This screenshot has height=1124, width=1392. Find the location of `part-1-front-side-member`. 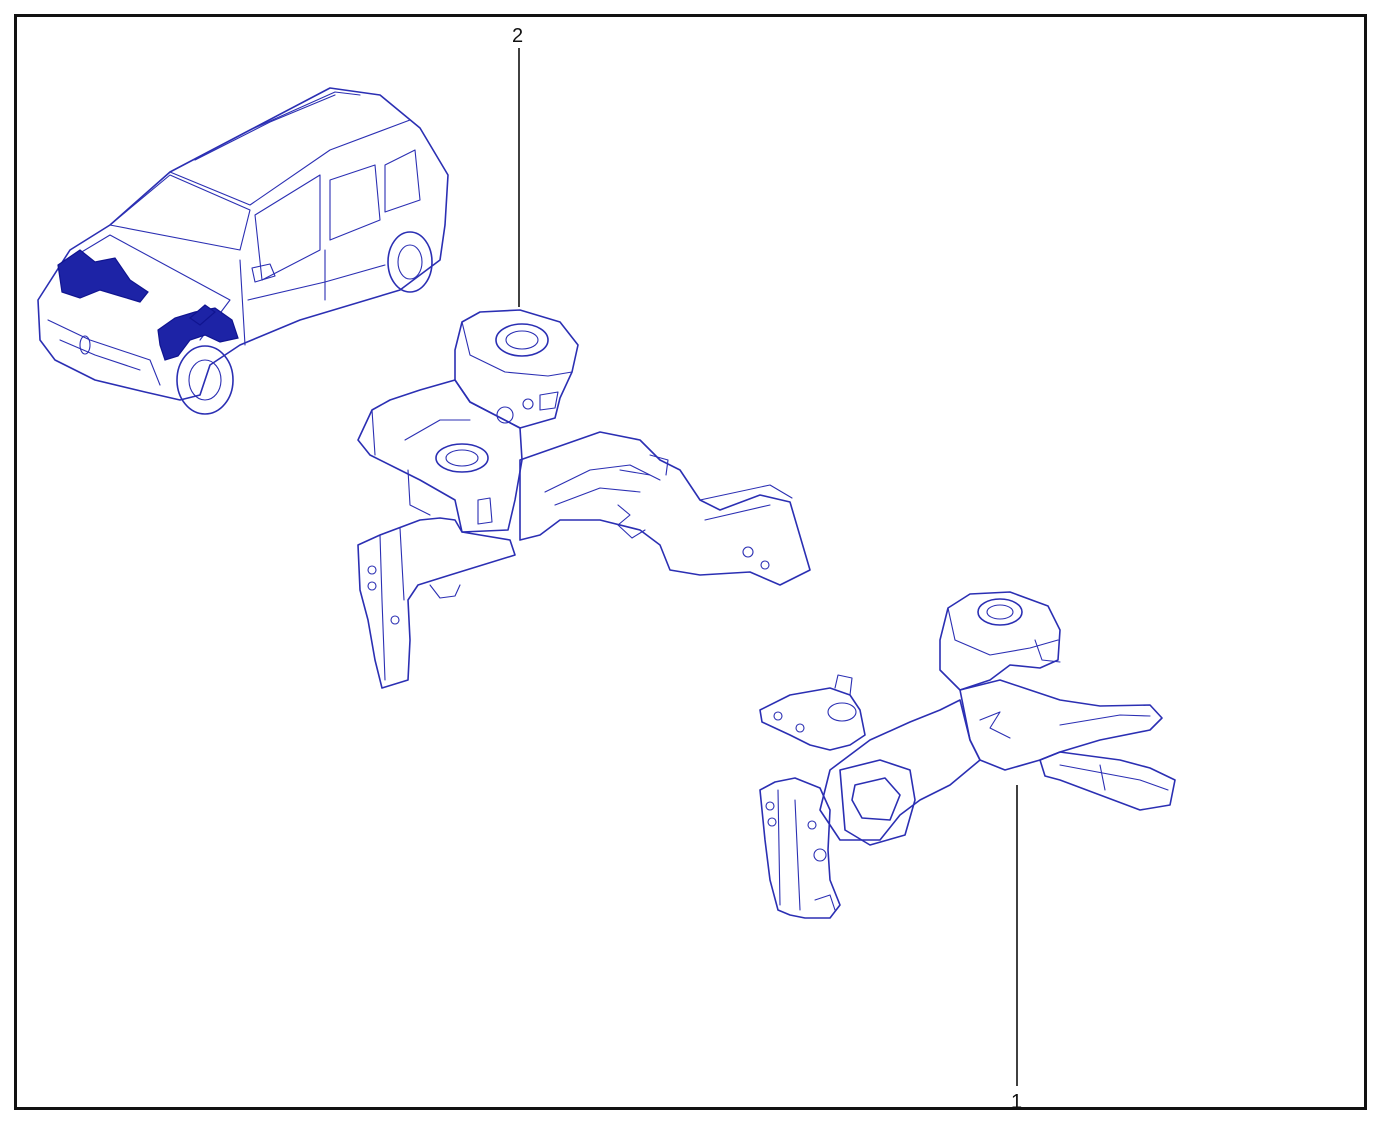

part-1-front-side-member is located at coordinates (967, 755).